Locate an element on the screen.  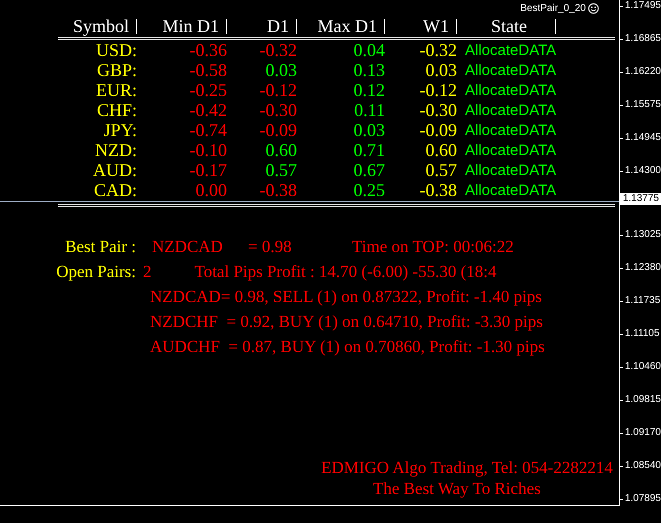
price-label: 1.11735 is located at coordinates (642, 301).